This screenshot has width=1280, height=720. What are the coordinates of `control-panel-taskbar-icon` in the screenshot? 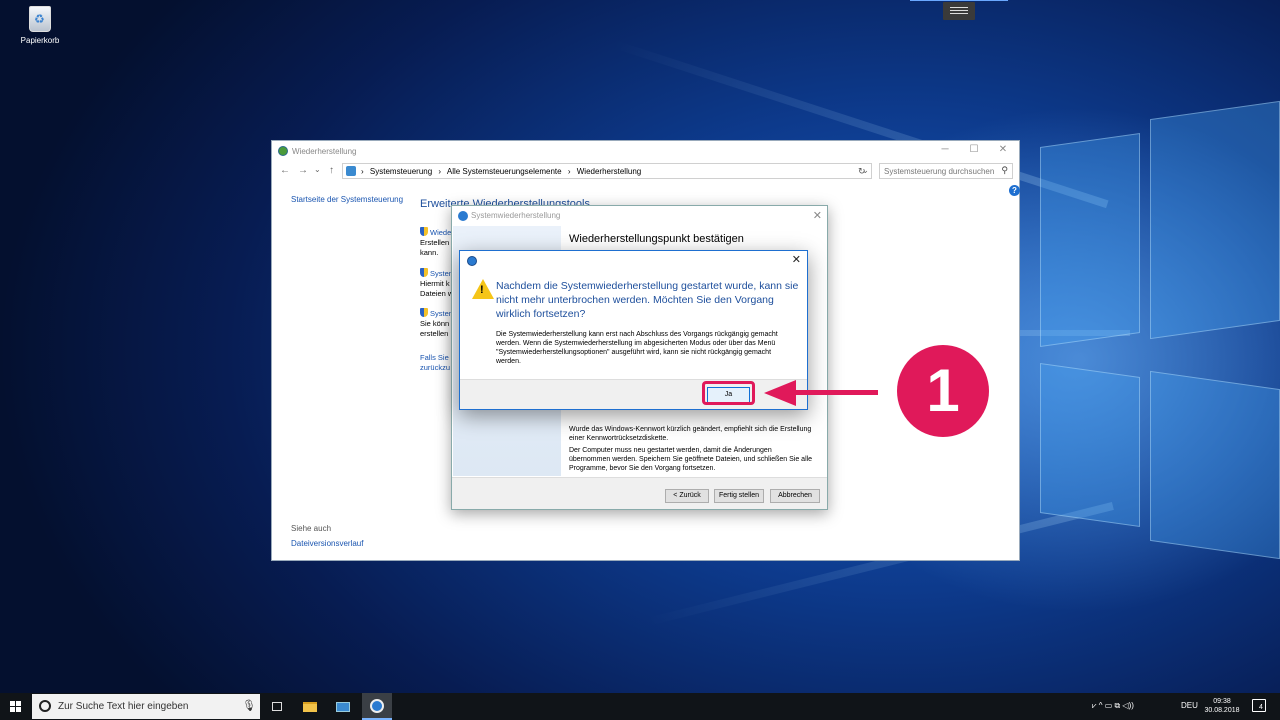 It's located at (343, 706).